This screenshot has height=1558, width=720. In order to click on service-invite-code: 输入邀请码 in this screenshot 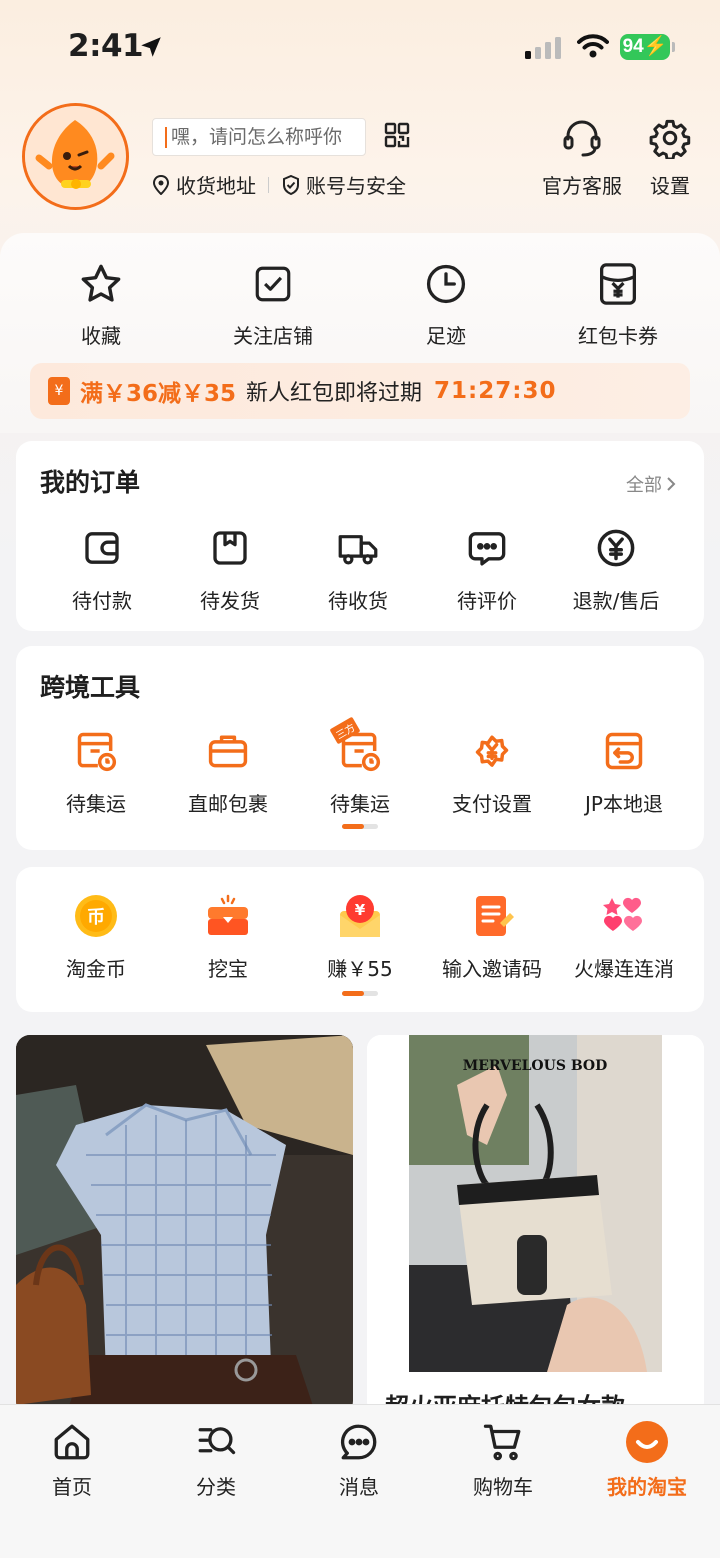, I will do `click(492, 937)`.